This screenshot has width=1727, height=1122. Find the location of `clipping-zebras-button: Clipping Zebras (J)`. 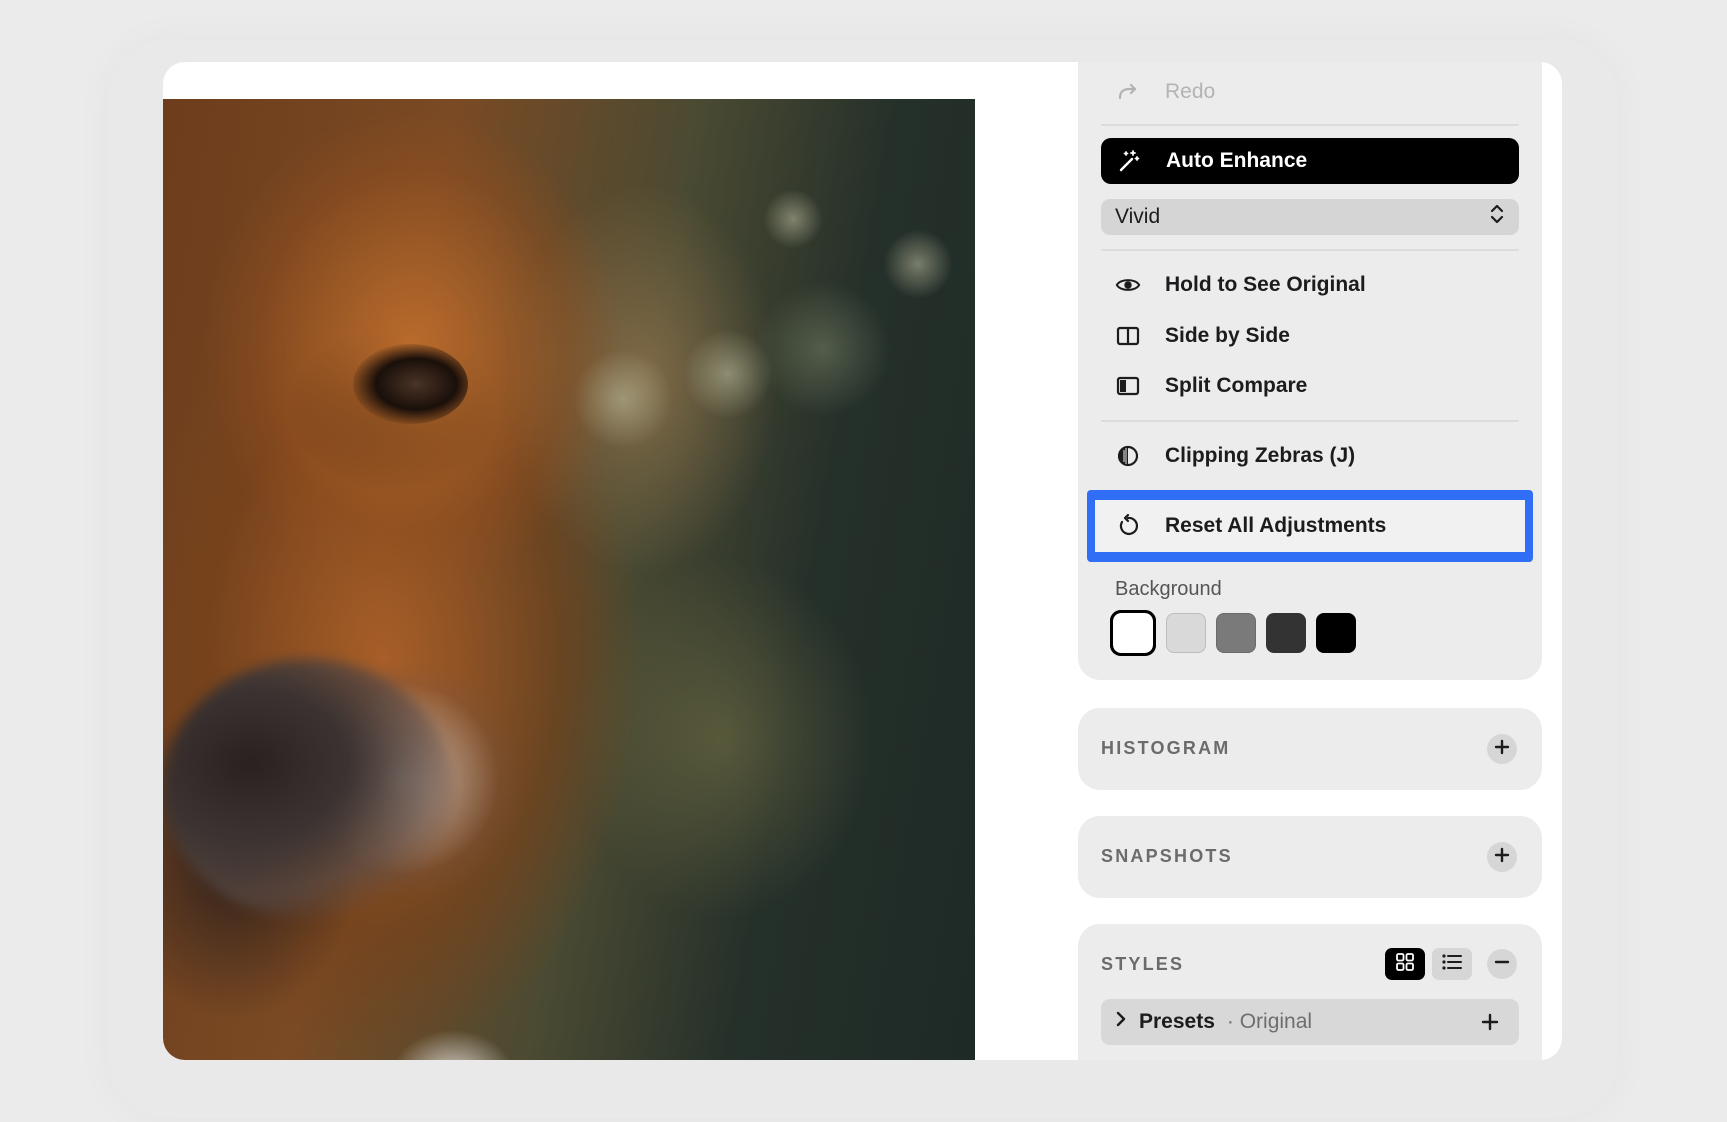

clipping-zebras-button: Clipping Zebras (J) is located at coordinates (1235, 456).